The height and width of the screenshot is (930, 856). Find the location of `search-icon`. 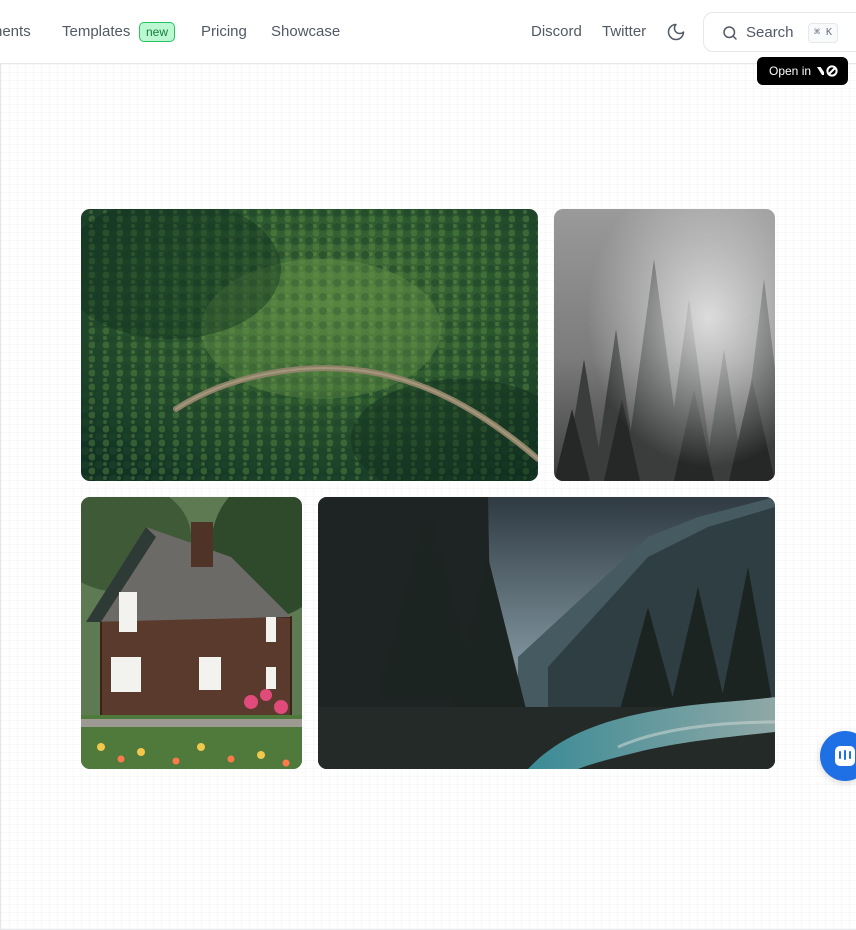

search-icon is located at coordinates (730, 33).